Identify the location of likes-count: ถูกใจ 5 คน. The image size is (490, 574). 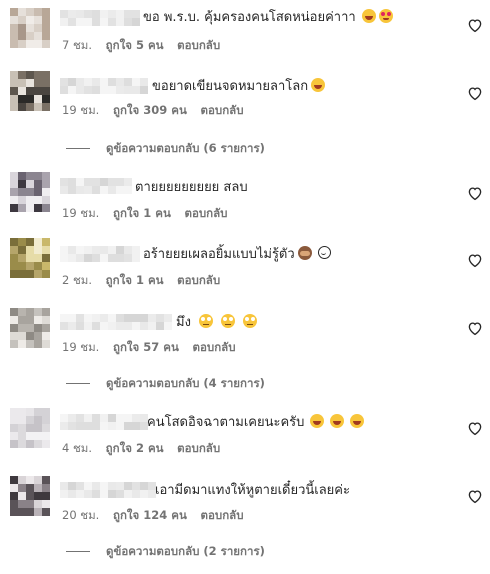
(135, 45).